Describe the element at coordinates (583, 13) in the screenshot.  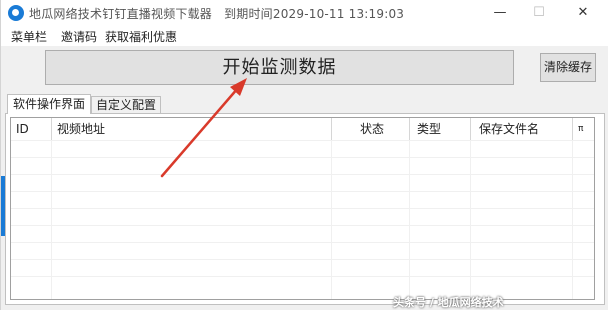
I see `close-icon: ✕` at that location.